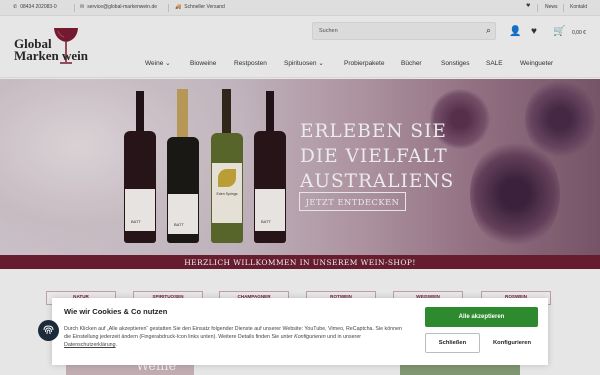  What do you see at coordinates (481, 317) in the screenshot?
I see `accept-all-button: Alle akzeptieren` at bounding box center [481, 317].